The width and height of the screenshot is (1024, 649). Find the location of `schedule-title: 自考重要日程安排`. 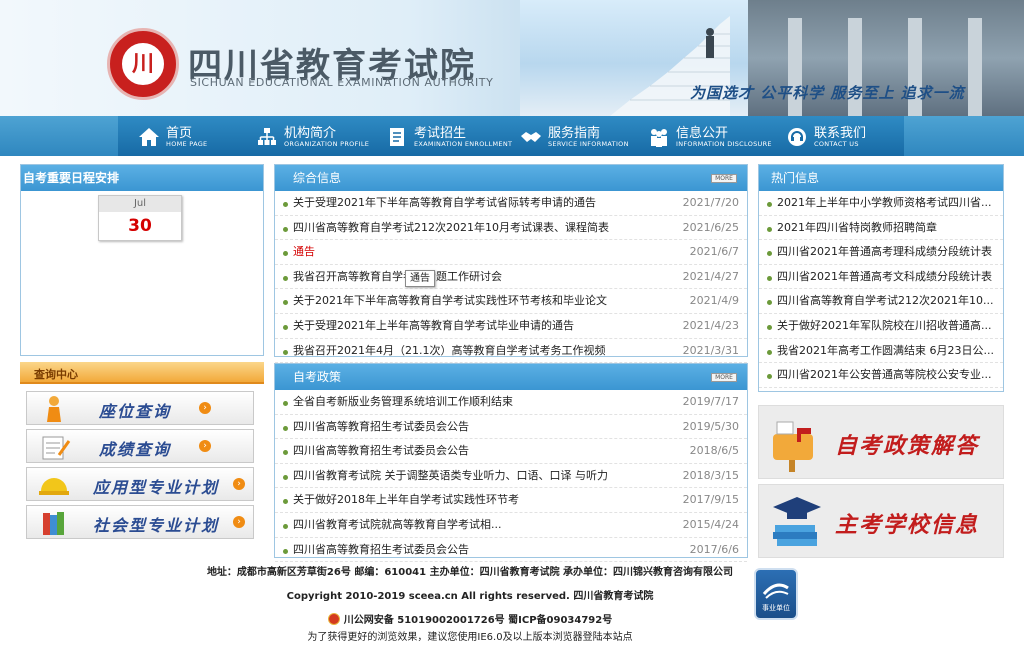

schedule-title: 自考重要日程安排 is located at coordinates (142, 178).